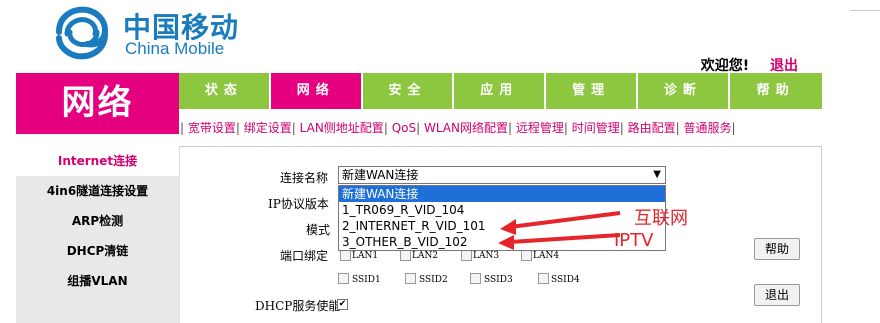 Image resolution: width=880 pixels, height=323 pixels. Describe the element at coordinates (565, 238) in the screenshot. I see `arrow-to-iptv` at that location.